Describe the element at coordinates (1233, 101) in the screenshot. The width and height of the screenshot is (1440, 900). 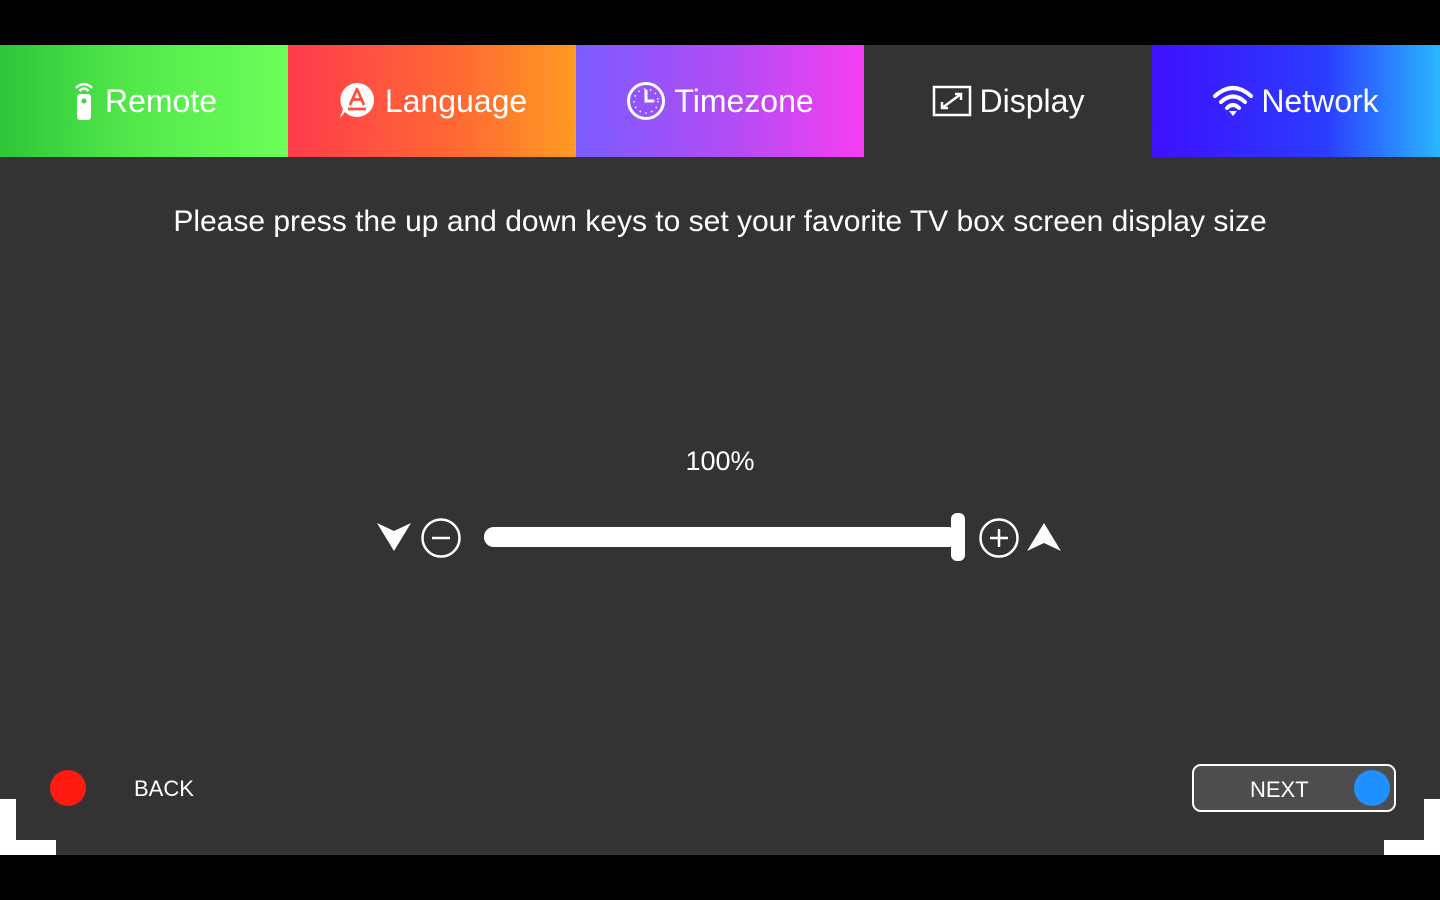
I see `wifi-icon` at that location.